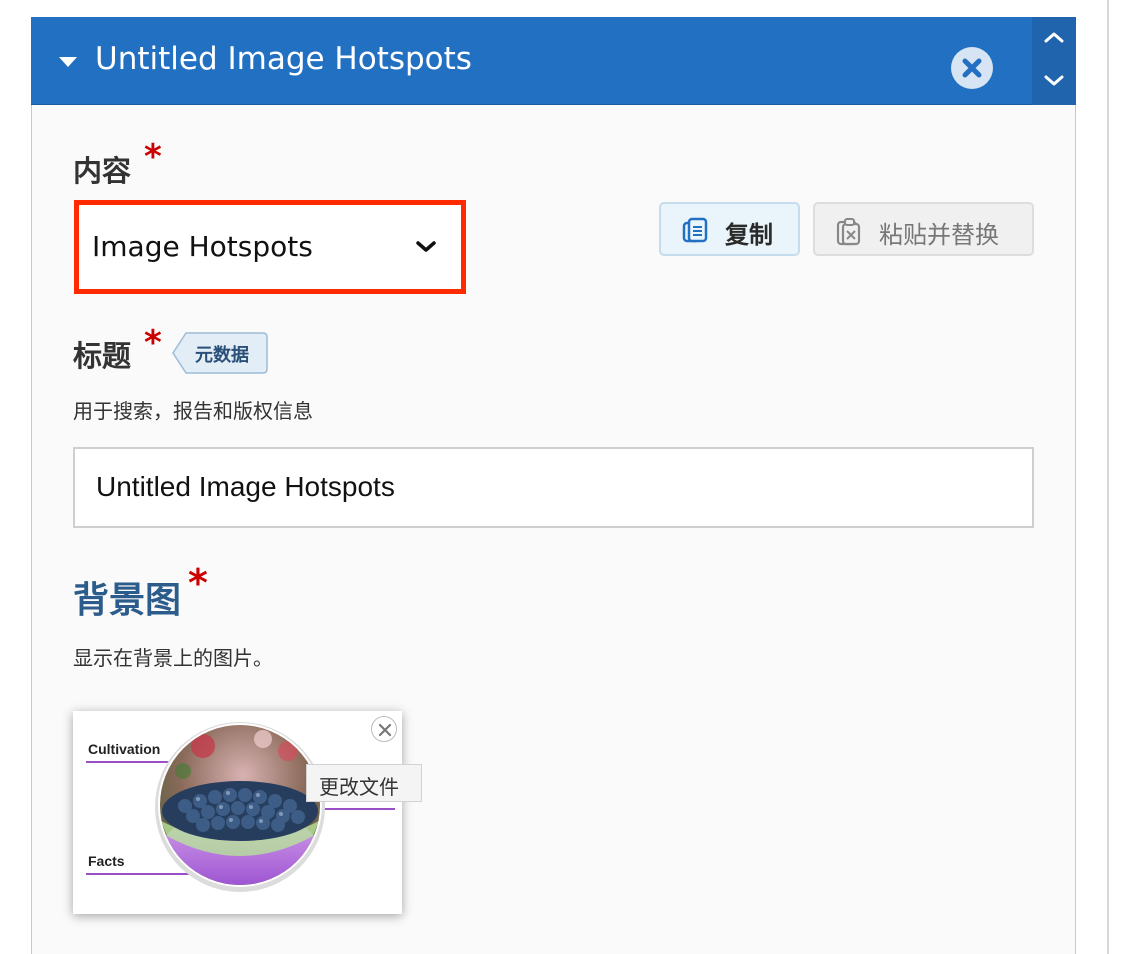 The height and width of the screenshot is (954, 1123). Describe the element at coordinates (939, 235) in the screenshot. I see `paste-replace-label: 粘贴并替换` at that location.